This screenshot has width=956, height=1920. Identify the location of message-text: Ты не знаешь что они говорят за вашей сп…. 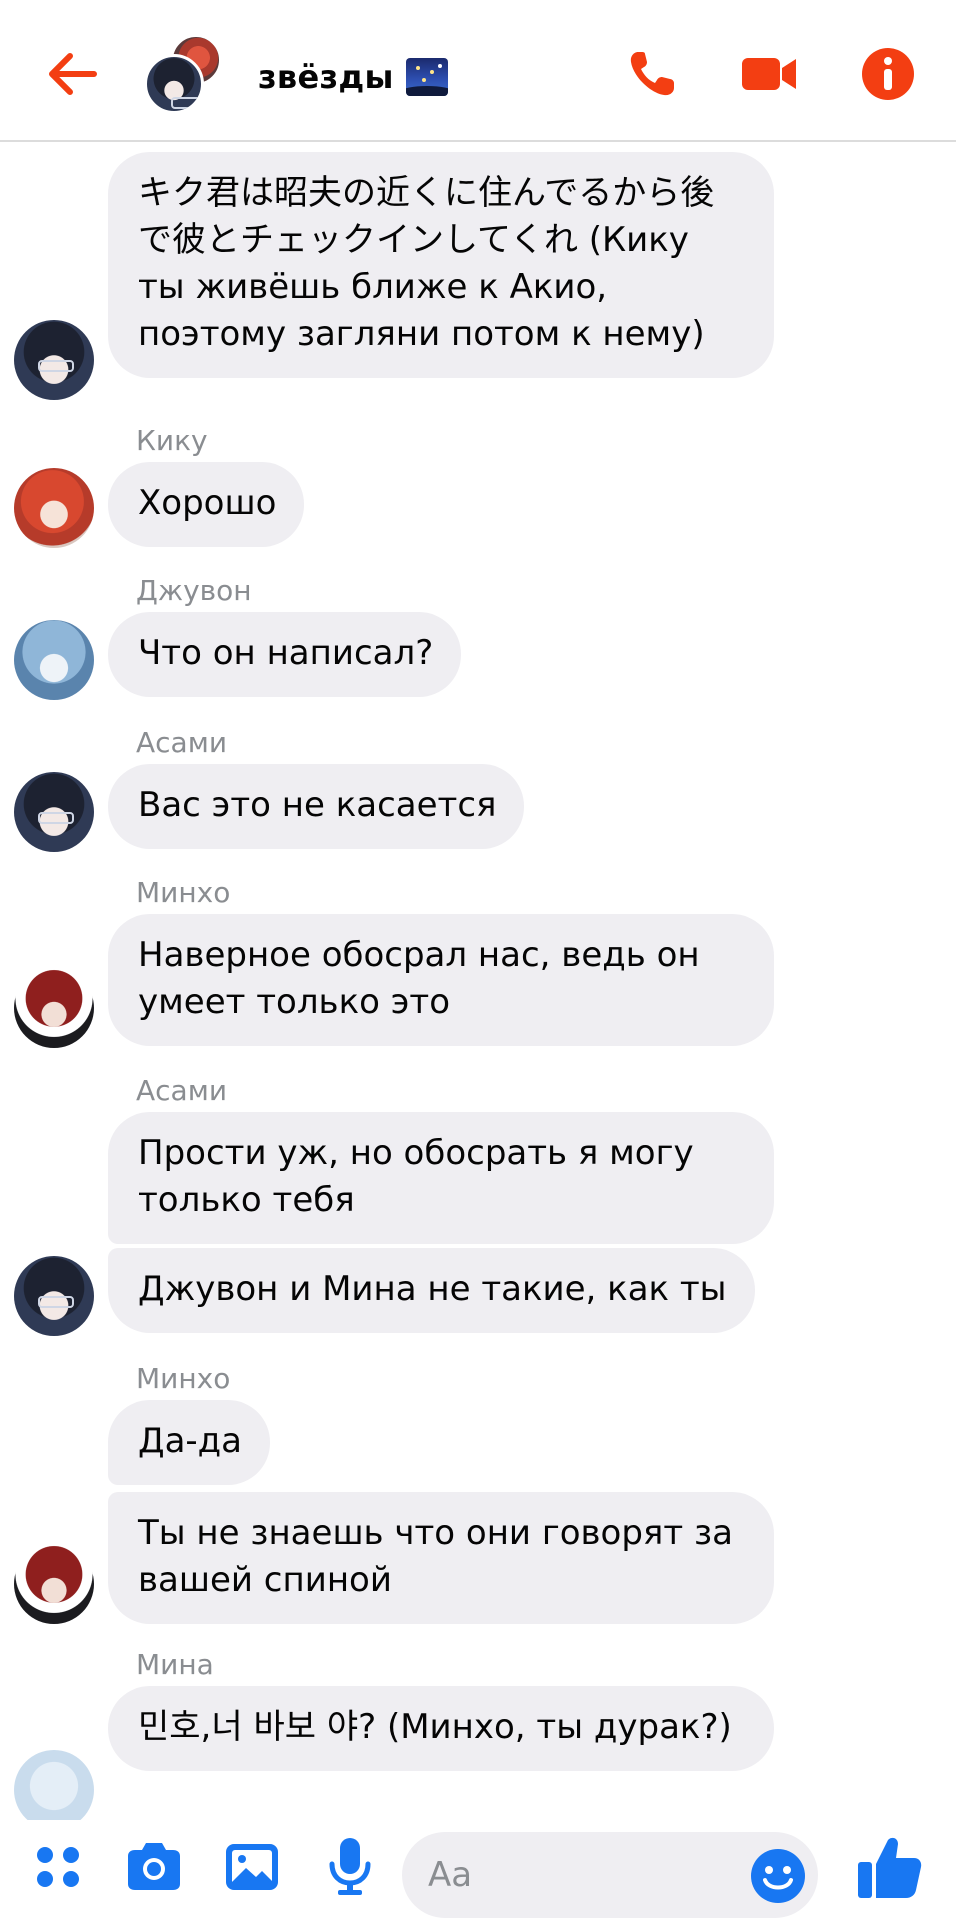
(435, 1556).